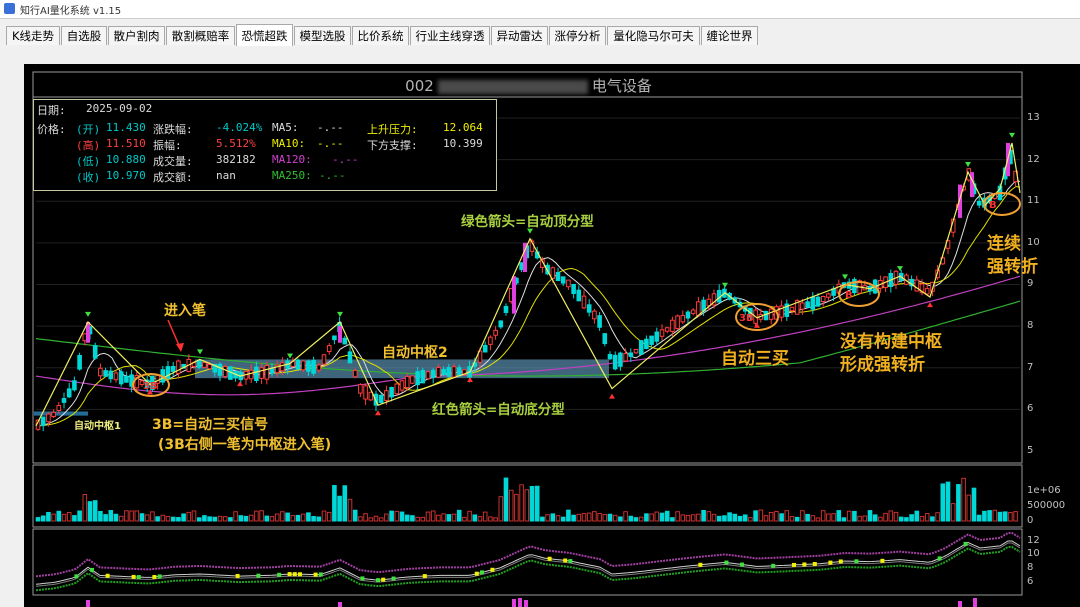 The width and height of the screenshot is (1080, 607). I want to click on vol-label: 成交量:, so click(173, 161).